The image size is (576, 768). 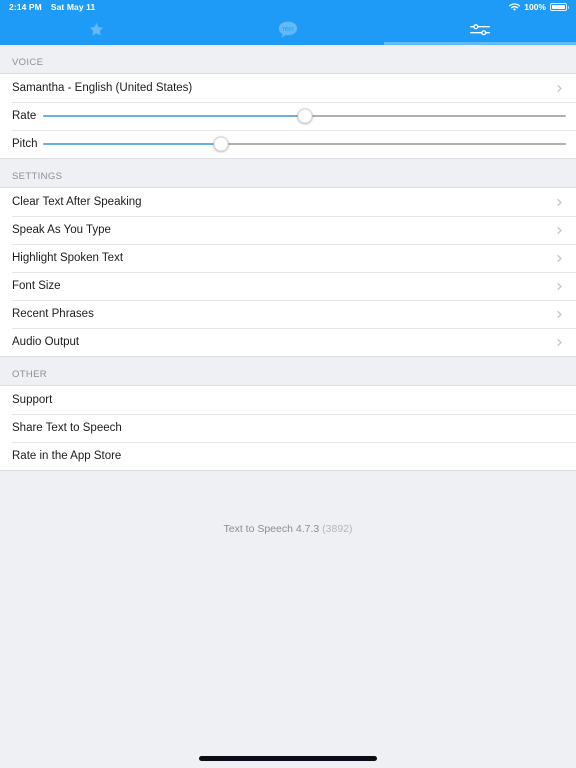 I want to click on status-bar-left: 2:14 PM Sat May 11, so click(x=52, y=7).